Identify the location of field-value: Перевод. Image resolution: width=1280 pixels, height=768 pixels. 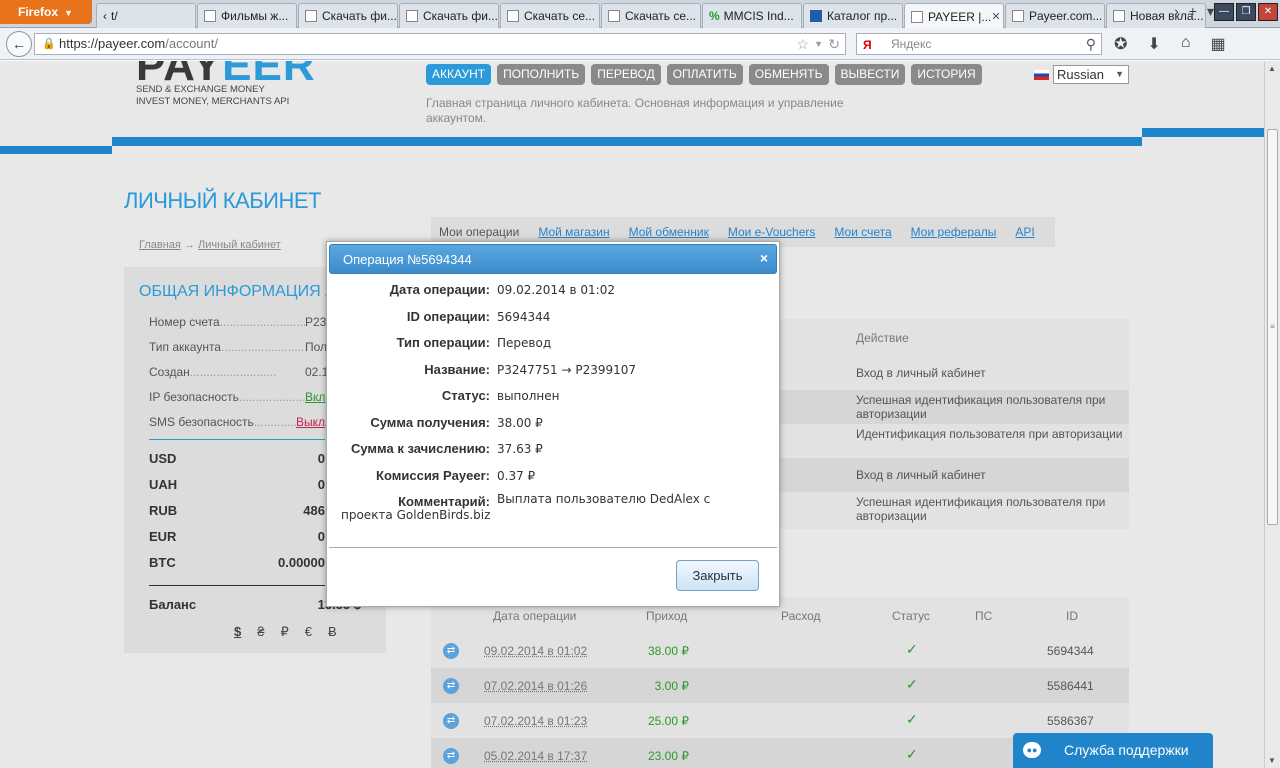
(524, 343).